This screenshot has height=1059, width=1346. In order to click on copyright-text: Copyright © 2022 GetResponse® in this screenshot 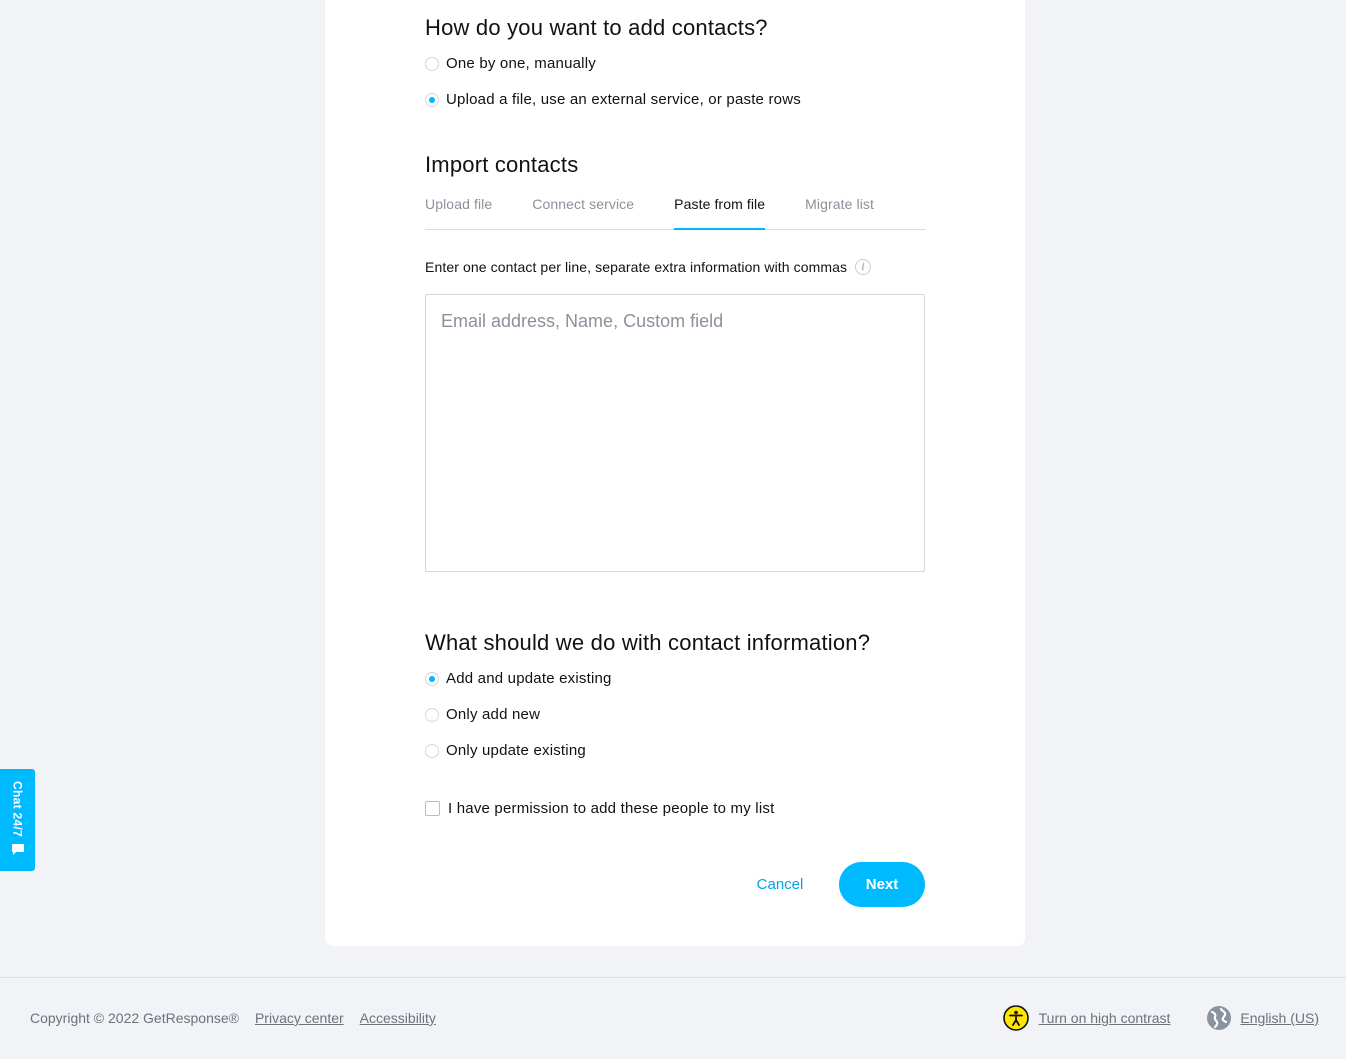, I will do `click(134, 1018)`.